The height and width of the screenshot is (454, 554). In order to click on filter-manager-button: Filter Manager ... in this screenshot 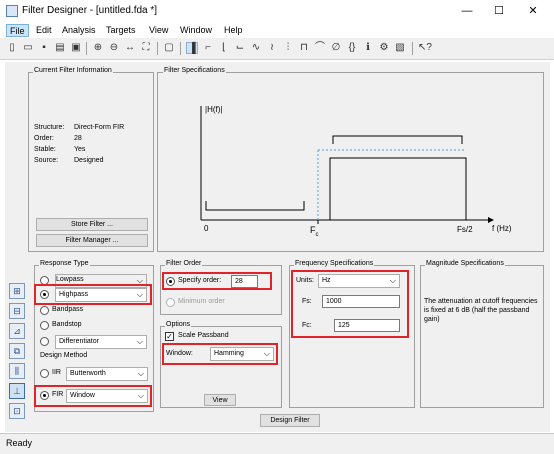, I will do `click(92, 240)`.